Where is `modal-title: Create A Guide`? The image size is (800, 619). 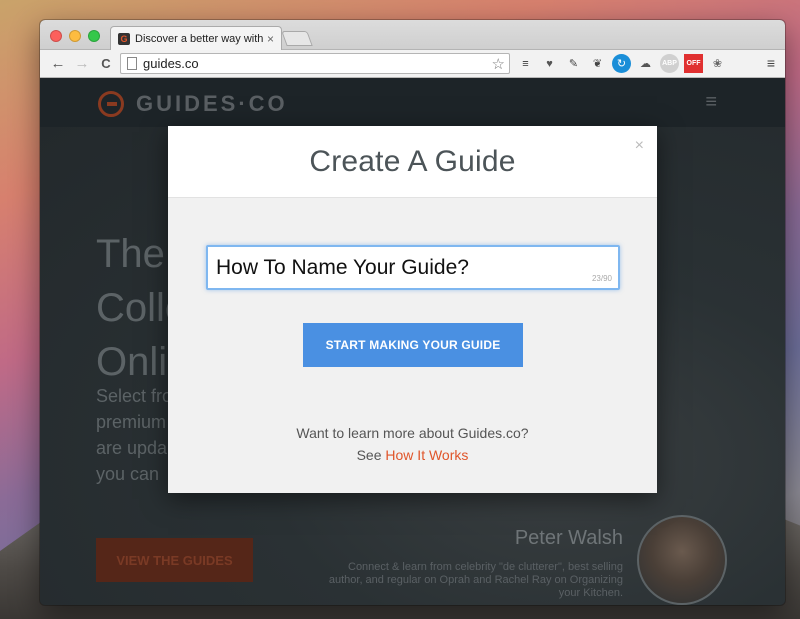 modal-title: Create A Guide is located at coordinates (412, 161).